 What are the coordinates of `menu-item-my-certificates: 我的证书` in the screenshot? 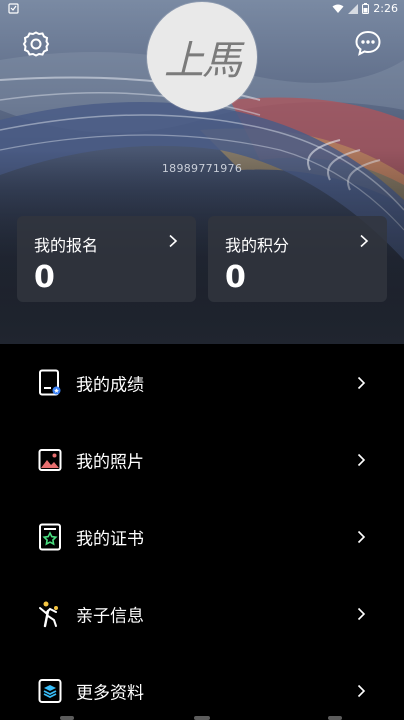 It's located at (202, 536).